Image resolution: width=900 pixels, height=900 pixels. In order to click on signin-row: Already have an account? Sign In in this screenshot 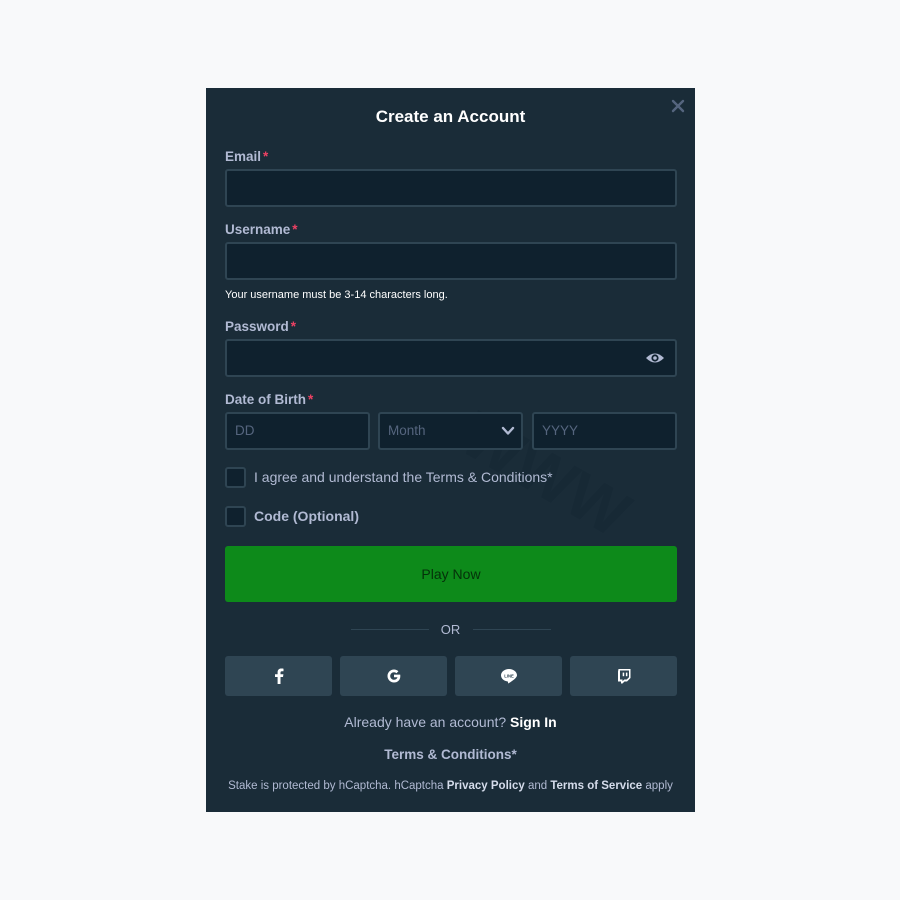, I will do `click(450, 722)`.